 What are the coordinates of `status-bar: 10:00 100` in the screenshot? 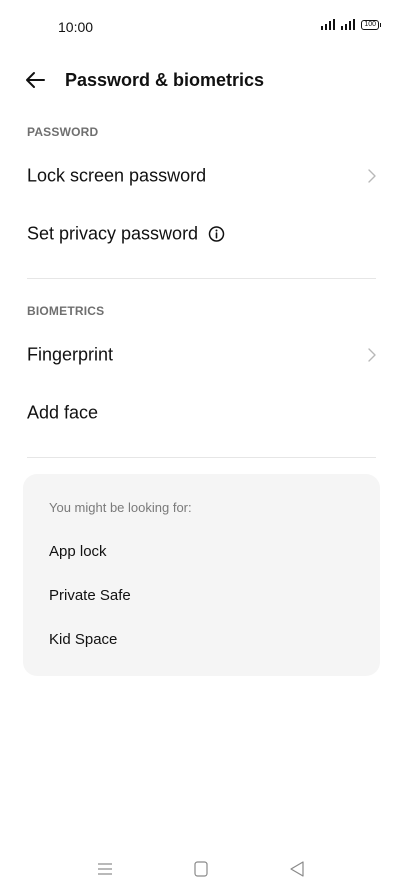 It's located at (201, 25).